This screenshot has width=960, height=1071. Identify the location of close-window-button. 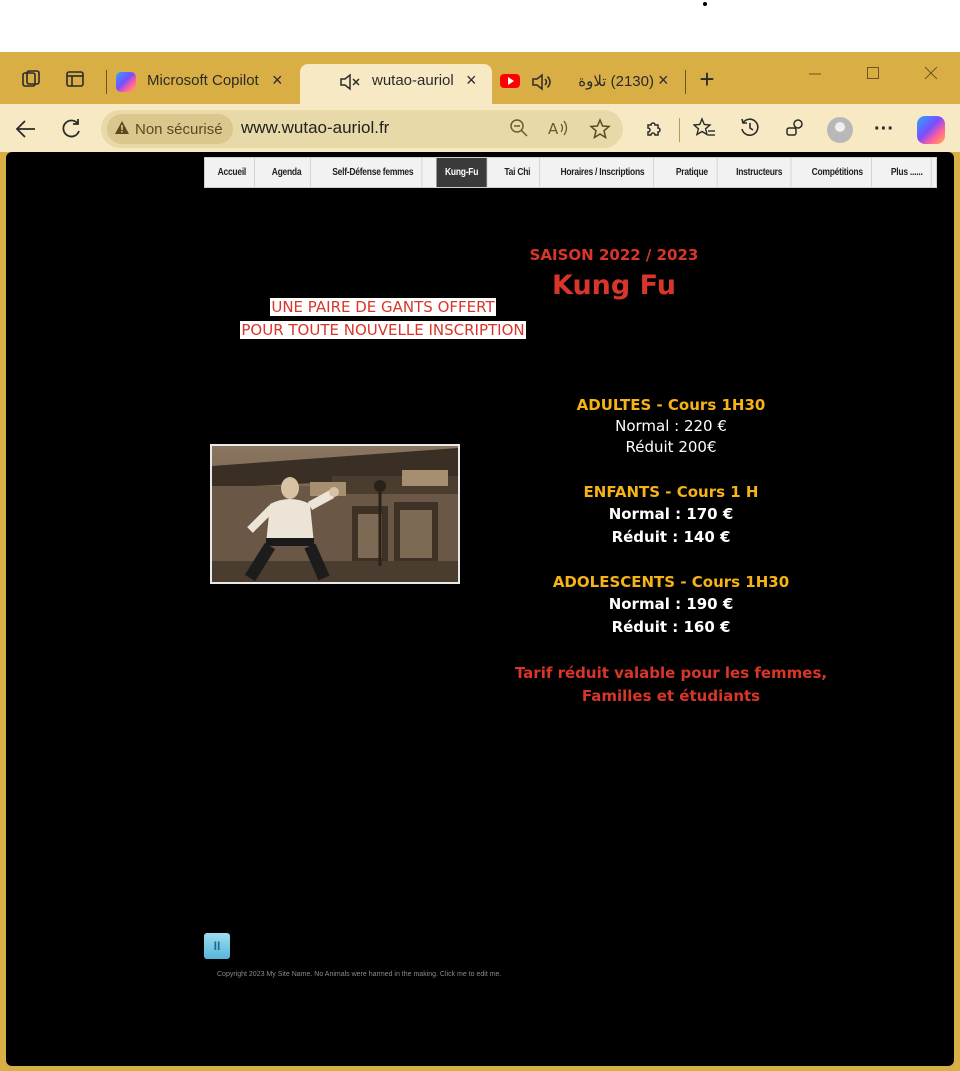
(931, 77).